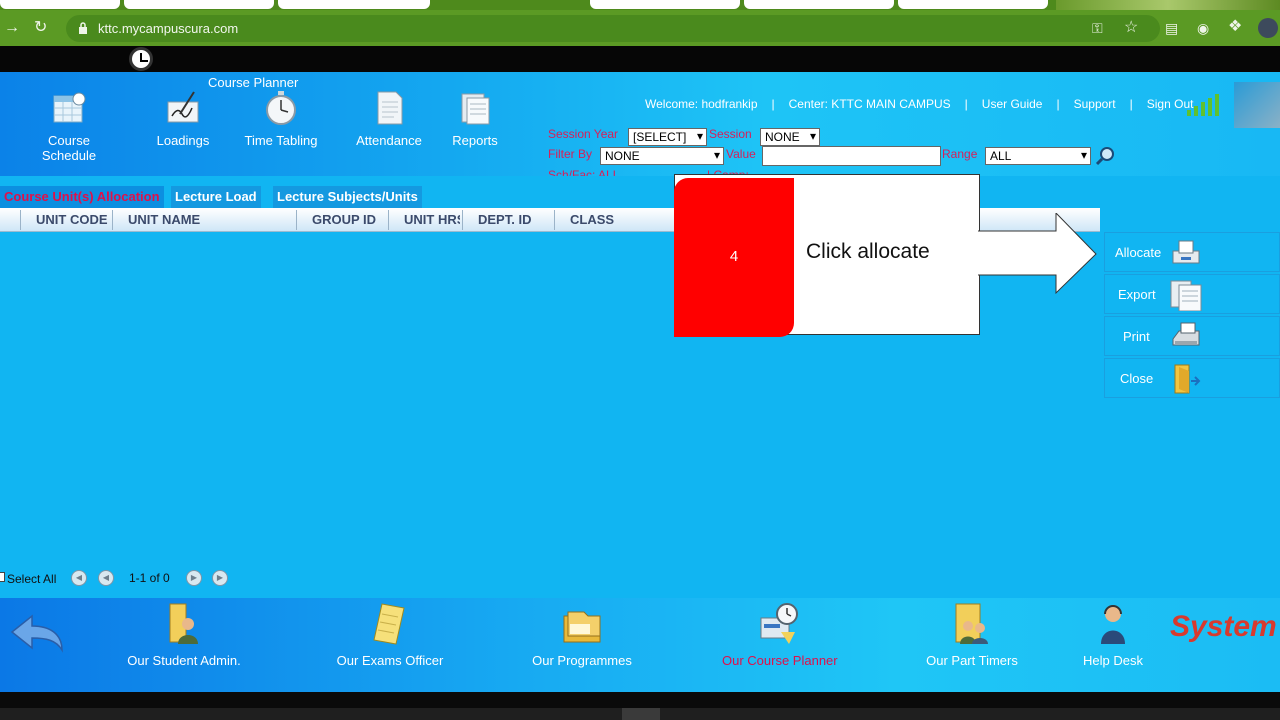 This screenshot has height=720, width=1280. Describe the element at coordinates (347, 197) in the screenshot. I see `tab-lecture-subjects-units: Lecture Subjects/Units` at that location.